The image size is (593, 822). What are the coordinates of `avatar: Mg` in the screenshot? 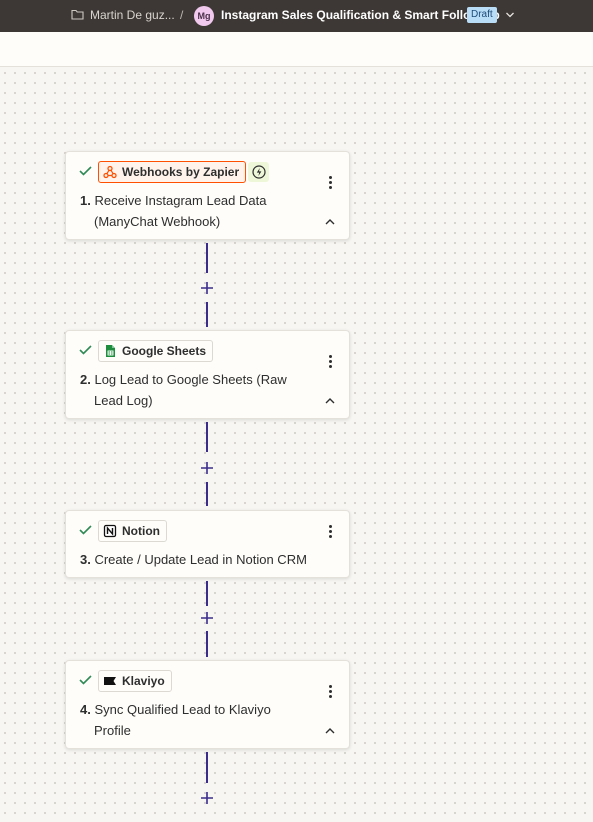 It's located at (204, 16).